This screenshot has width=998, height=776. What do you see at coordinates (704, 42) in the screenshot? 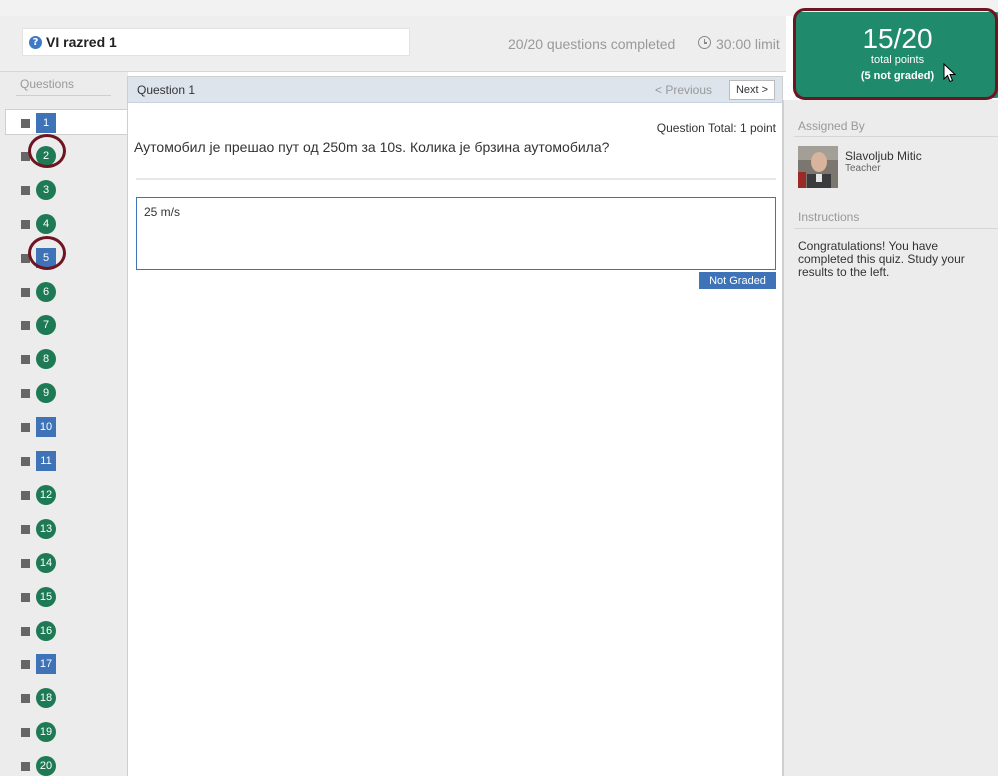
I see `clock-icon` at bounding box center [704, 42].